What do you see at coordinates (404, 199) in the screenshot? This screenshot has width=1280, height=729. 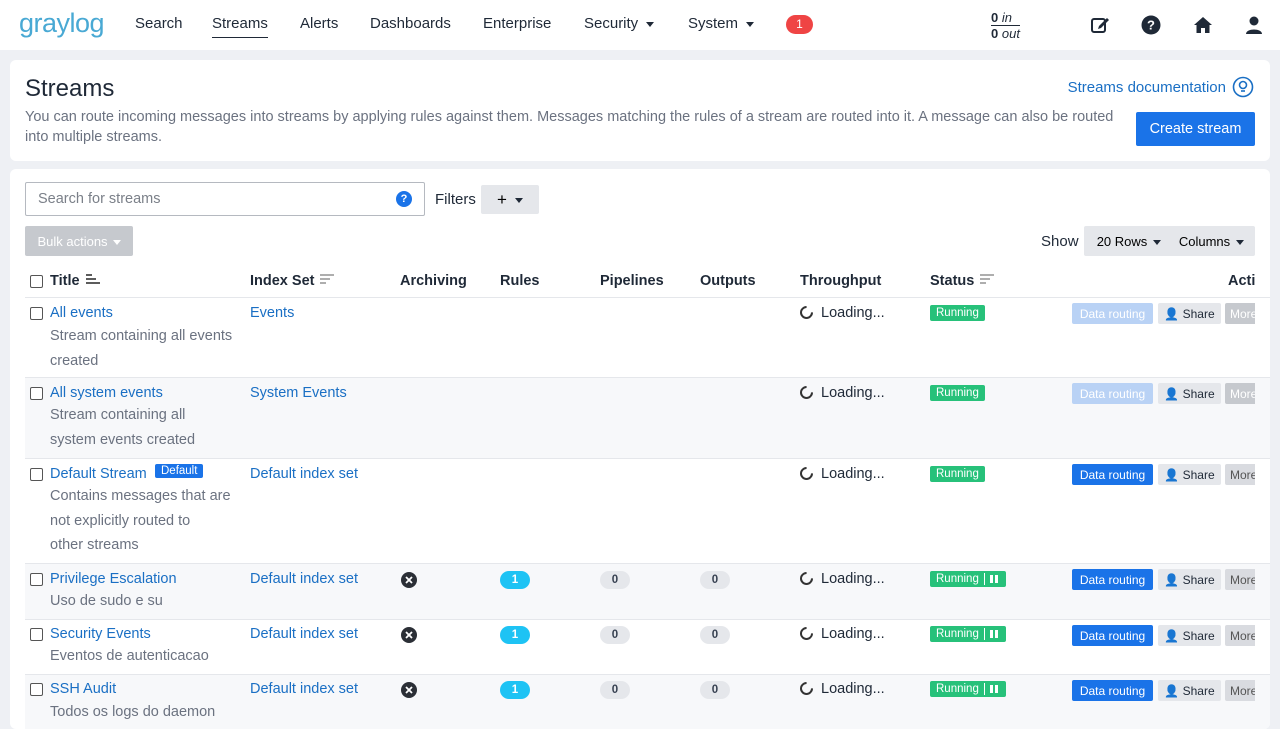 I see `search-help-icon: ?` at bounding box center [404, 199].